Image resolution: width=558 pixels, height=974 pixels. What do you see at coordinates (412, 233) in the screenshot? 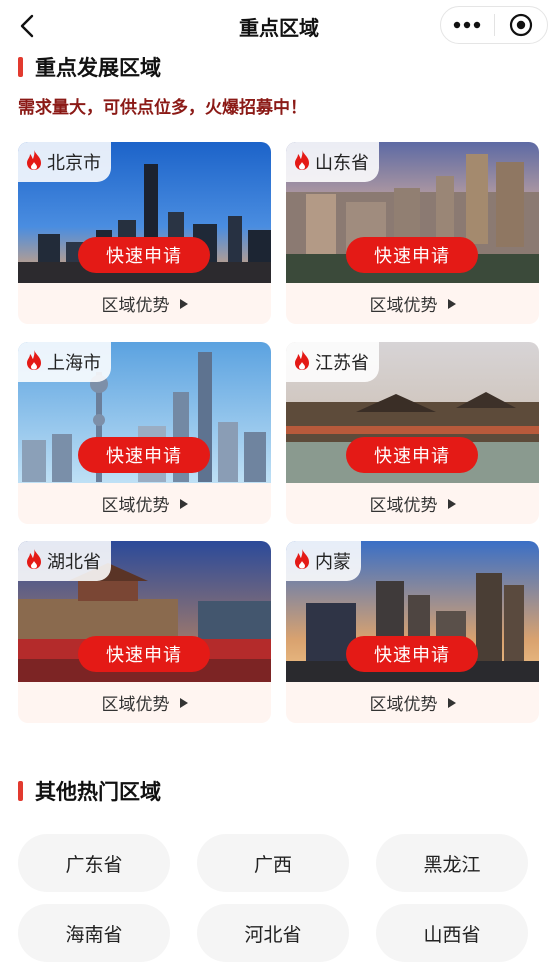
I see `region-card-shandong: 山东省 快速申请 区域优势` at bounding box center [412, 233].